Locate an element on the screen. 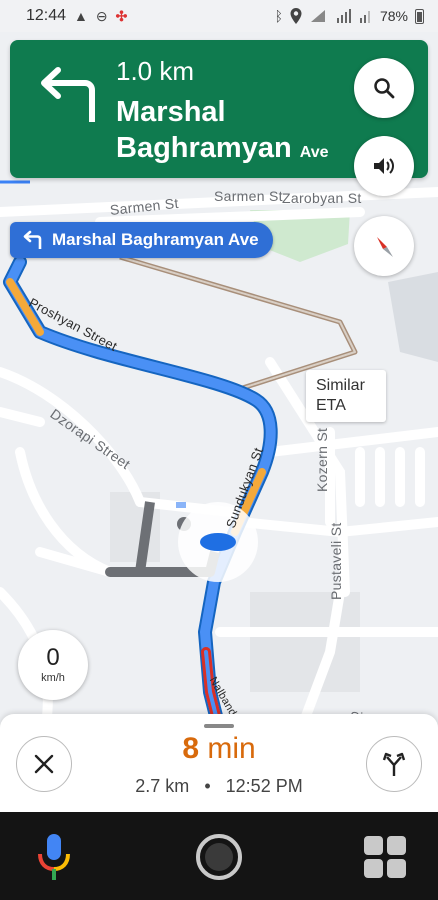 The width and height of the screenshot is (438, 900). turn-distance: 1.0 km is located at coordinates (155, 71).